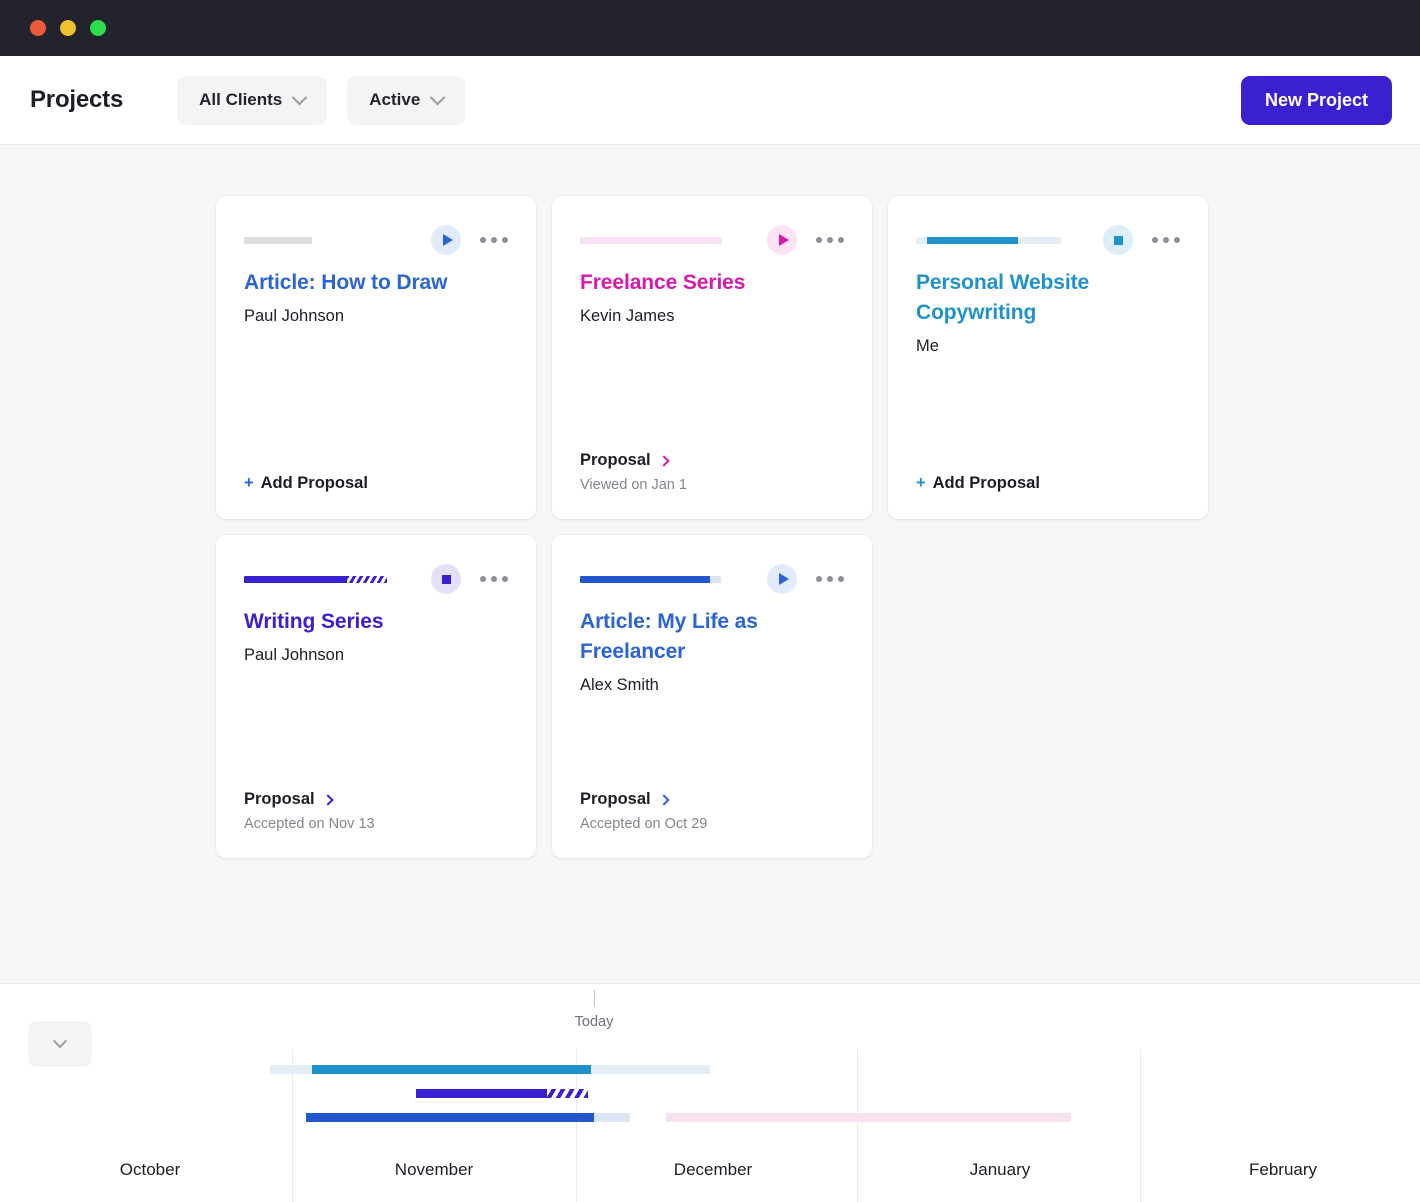 The image size is (1420, 1202). I want to click on card-title: Personal Website Copywriting, so click(1048, 298).